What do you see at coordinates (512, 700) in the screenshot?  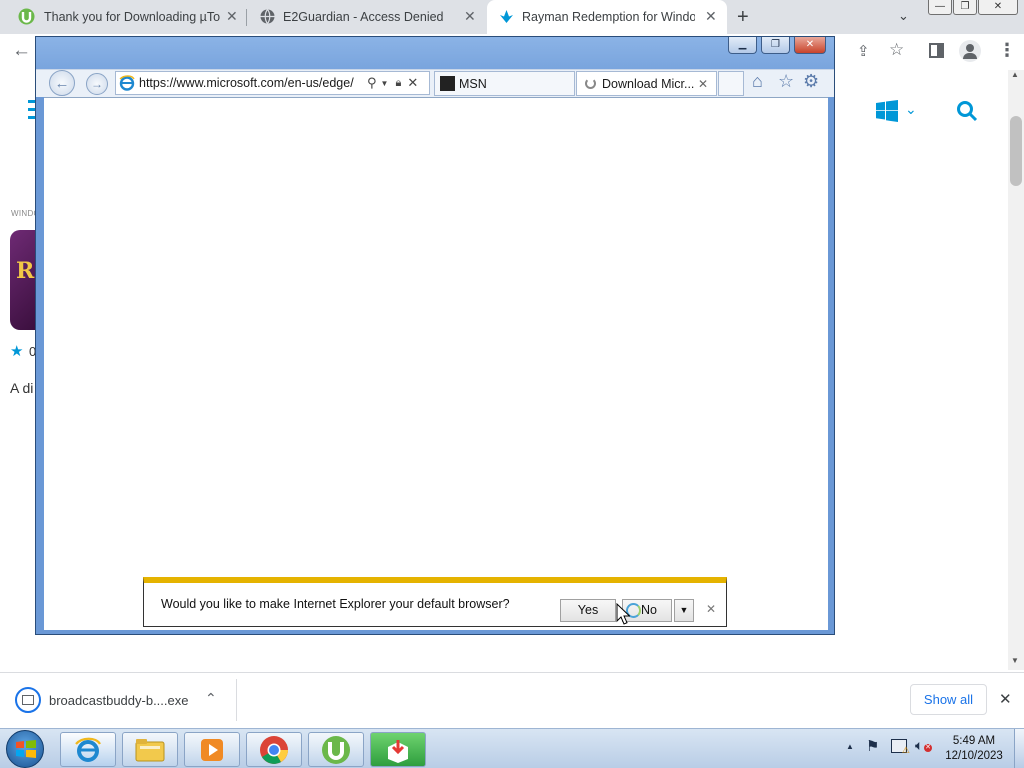 I see `download-shelf: broadcastbuddy-b....exe ⌃ Show all ✕` at bounding box center [512, 700].